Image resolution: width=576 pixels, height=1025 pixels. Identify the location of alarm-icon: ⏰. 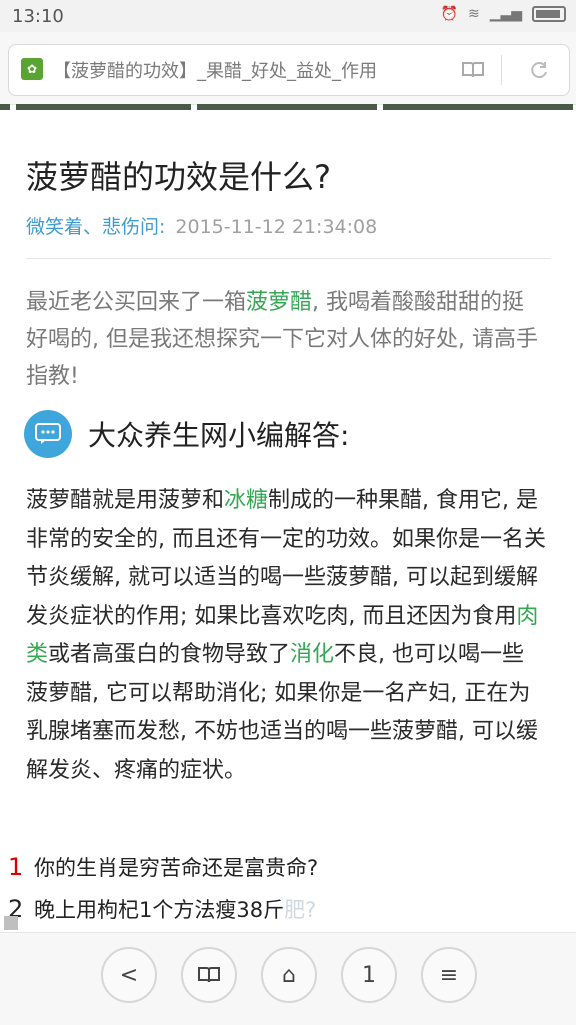
(449, 14).